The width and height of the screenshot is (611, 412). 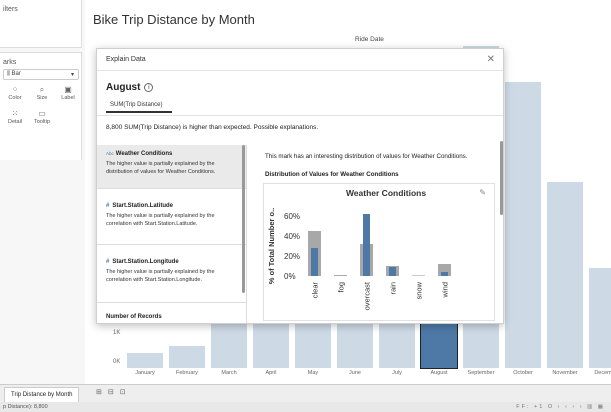 What do you see at coordinates (42, 122) in the screenshot?
I see `tooltip-card-label: Tooltip` at bounding box center [42, 122].